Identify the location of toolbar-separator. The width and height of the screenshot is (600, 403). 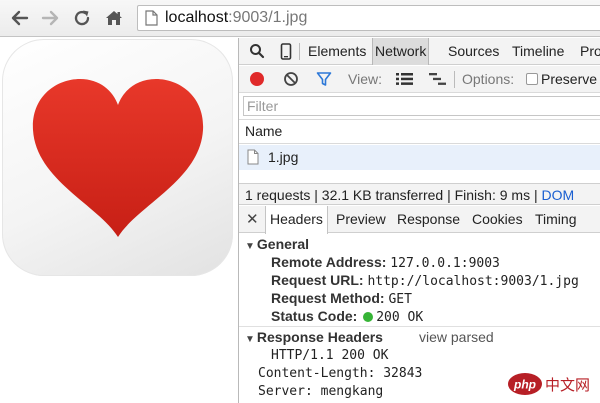
(454, 79).